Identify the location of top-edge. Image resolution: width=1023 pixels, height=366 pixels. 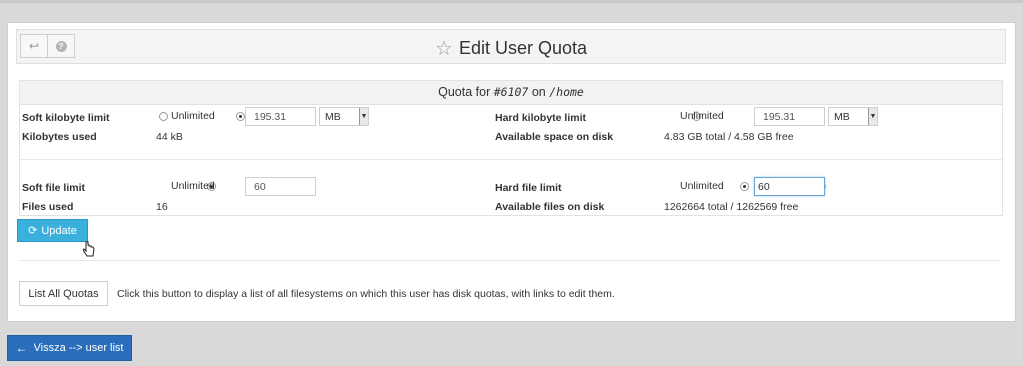
(511, 1).